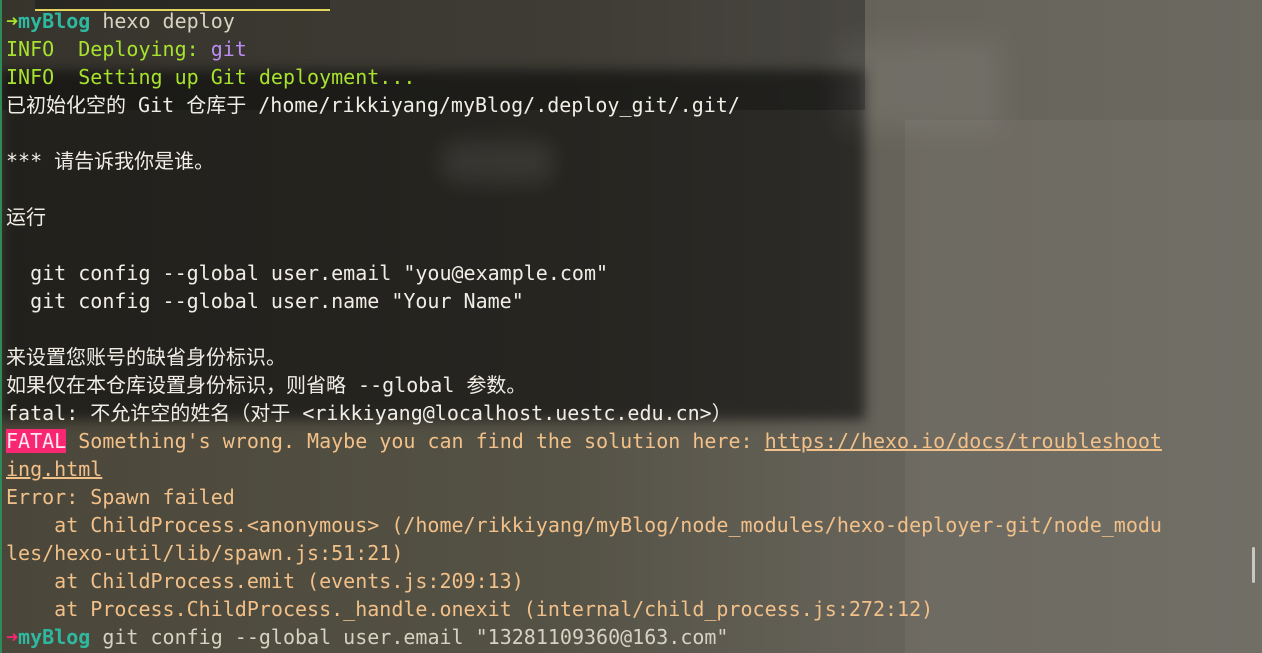 The width and height of the screenshot is (1262, 653). What do you see at coordinates (26, 217) in the screenshot?
I see `log-line-run: 运行` at bounding box center [26, 217].